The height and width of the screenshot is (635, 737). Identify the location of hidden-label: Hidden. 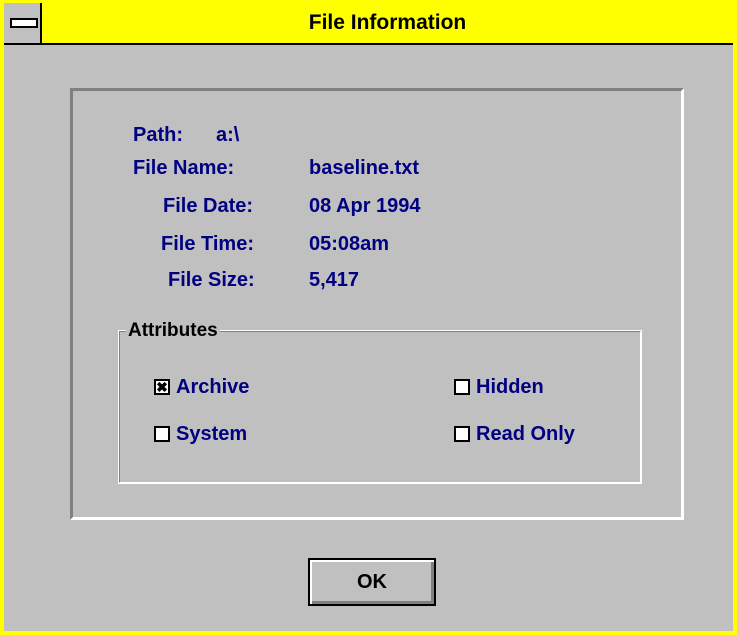
(510, 387).